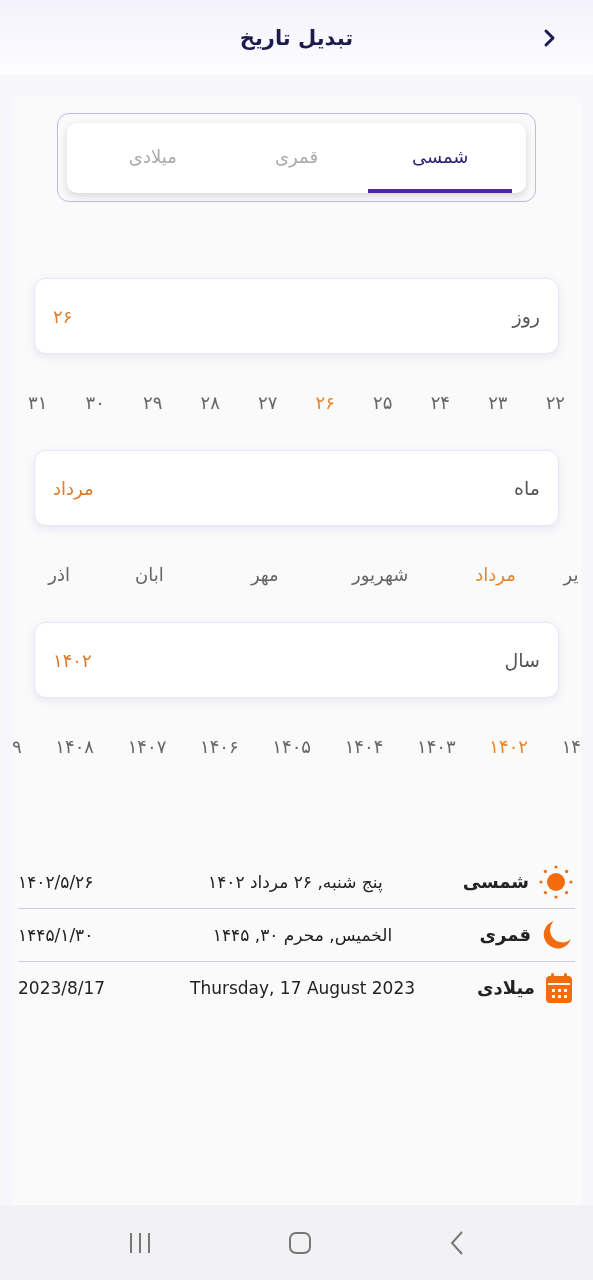 This screenshot has width=593, height=1280. I want to click on picker-option: اذر, so click(59, 574).